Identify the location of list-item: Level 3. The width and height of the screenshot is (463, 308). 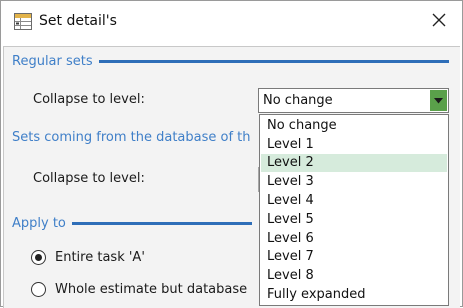
(354, 182).